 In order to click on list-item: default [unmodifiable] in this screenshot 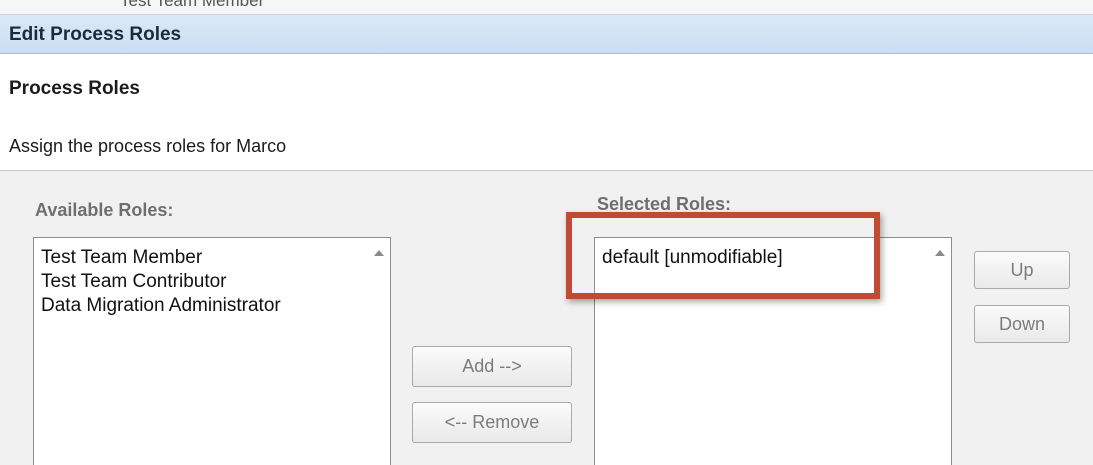, I will do `click(689, 258)`.